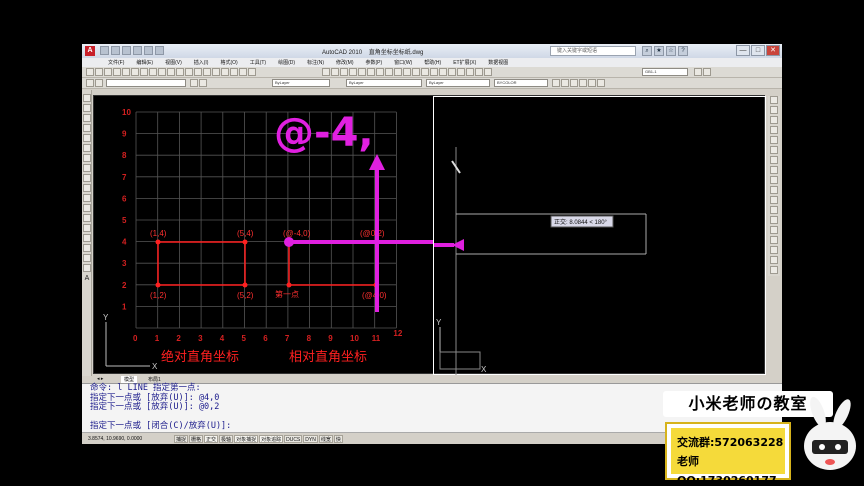 The width and height of the screenshot is (864, 486). I want to click on rectangle-icon, so click(87, 138).